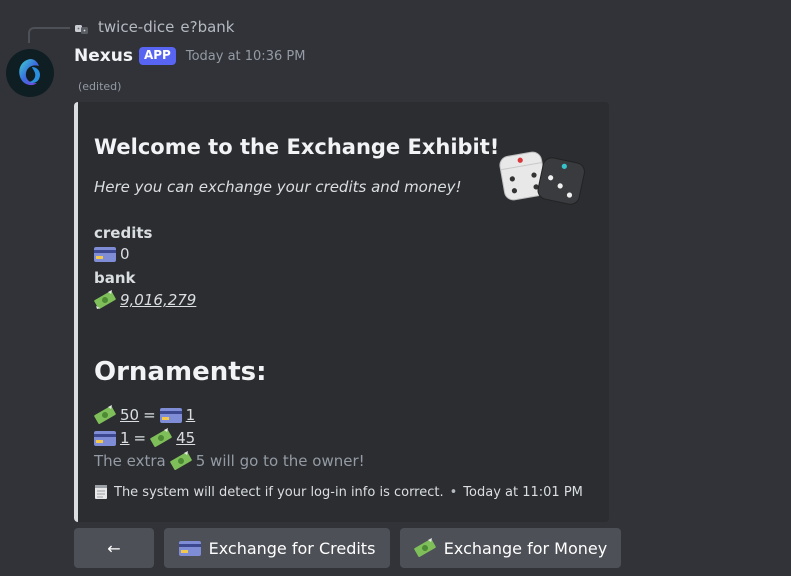  What do you see at coordinates (525, 548) in the screenshot?
I see `exchange-money-label: Exchange for Money` at bounding box center [525, 548].